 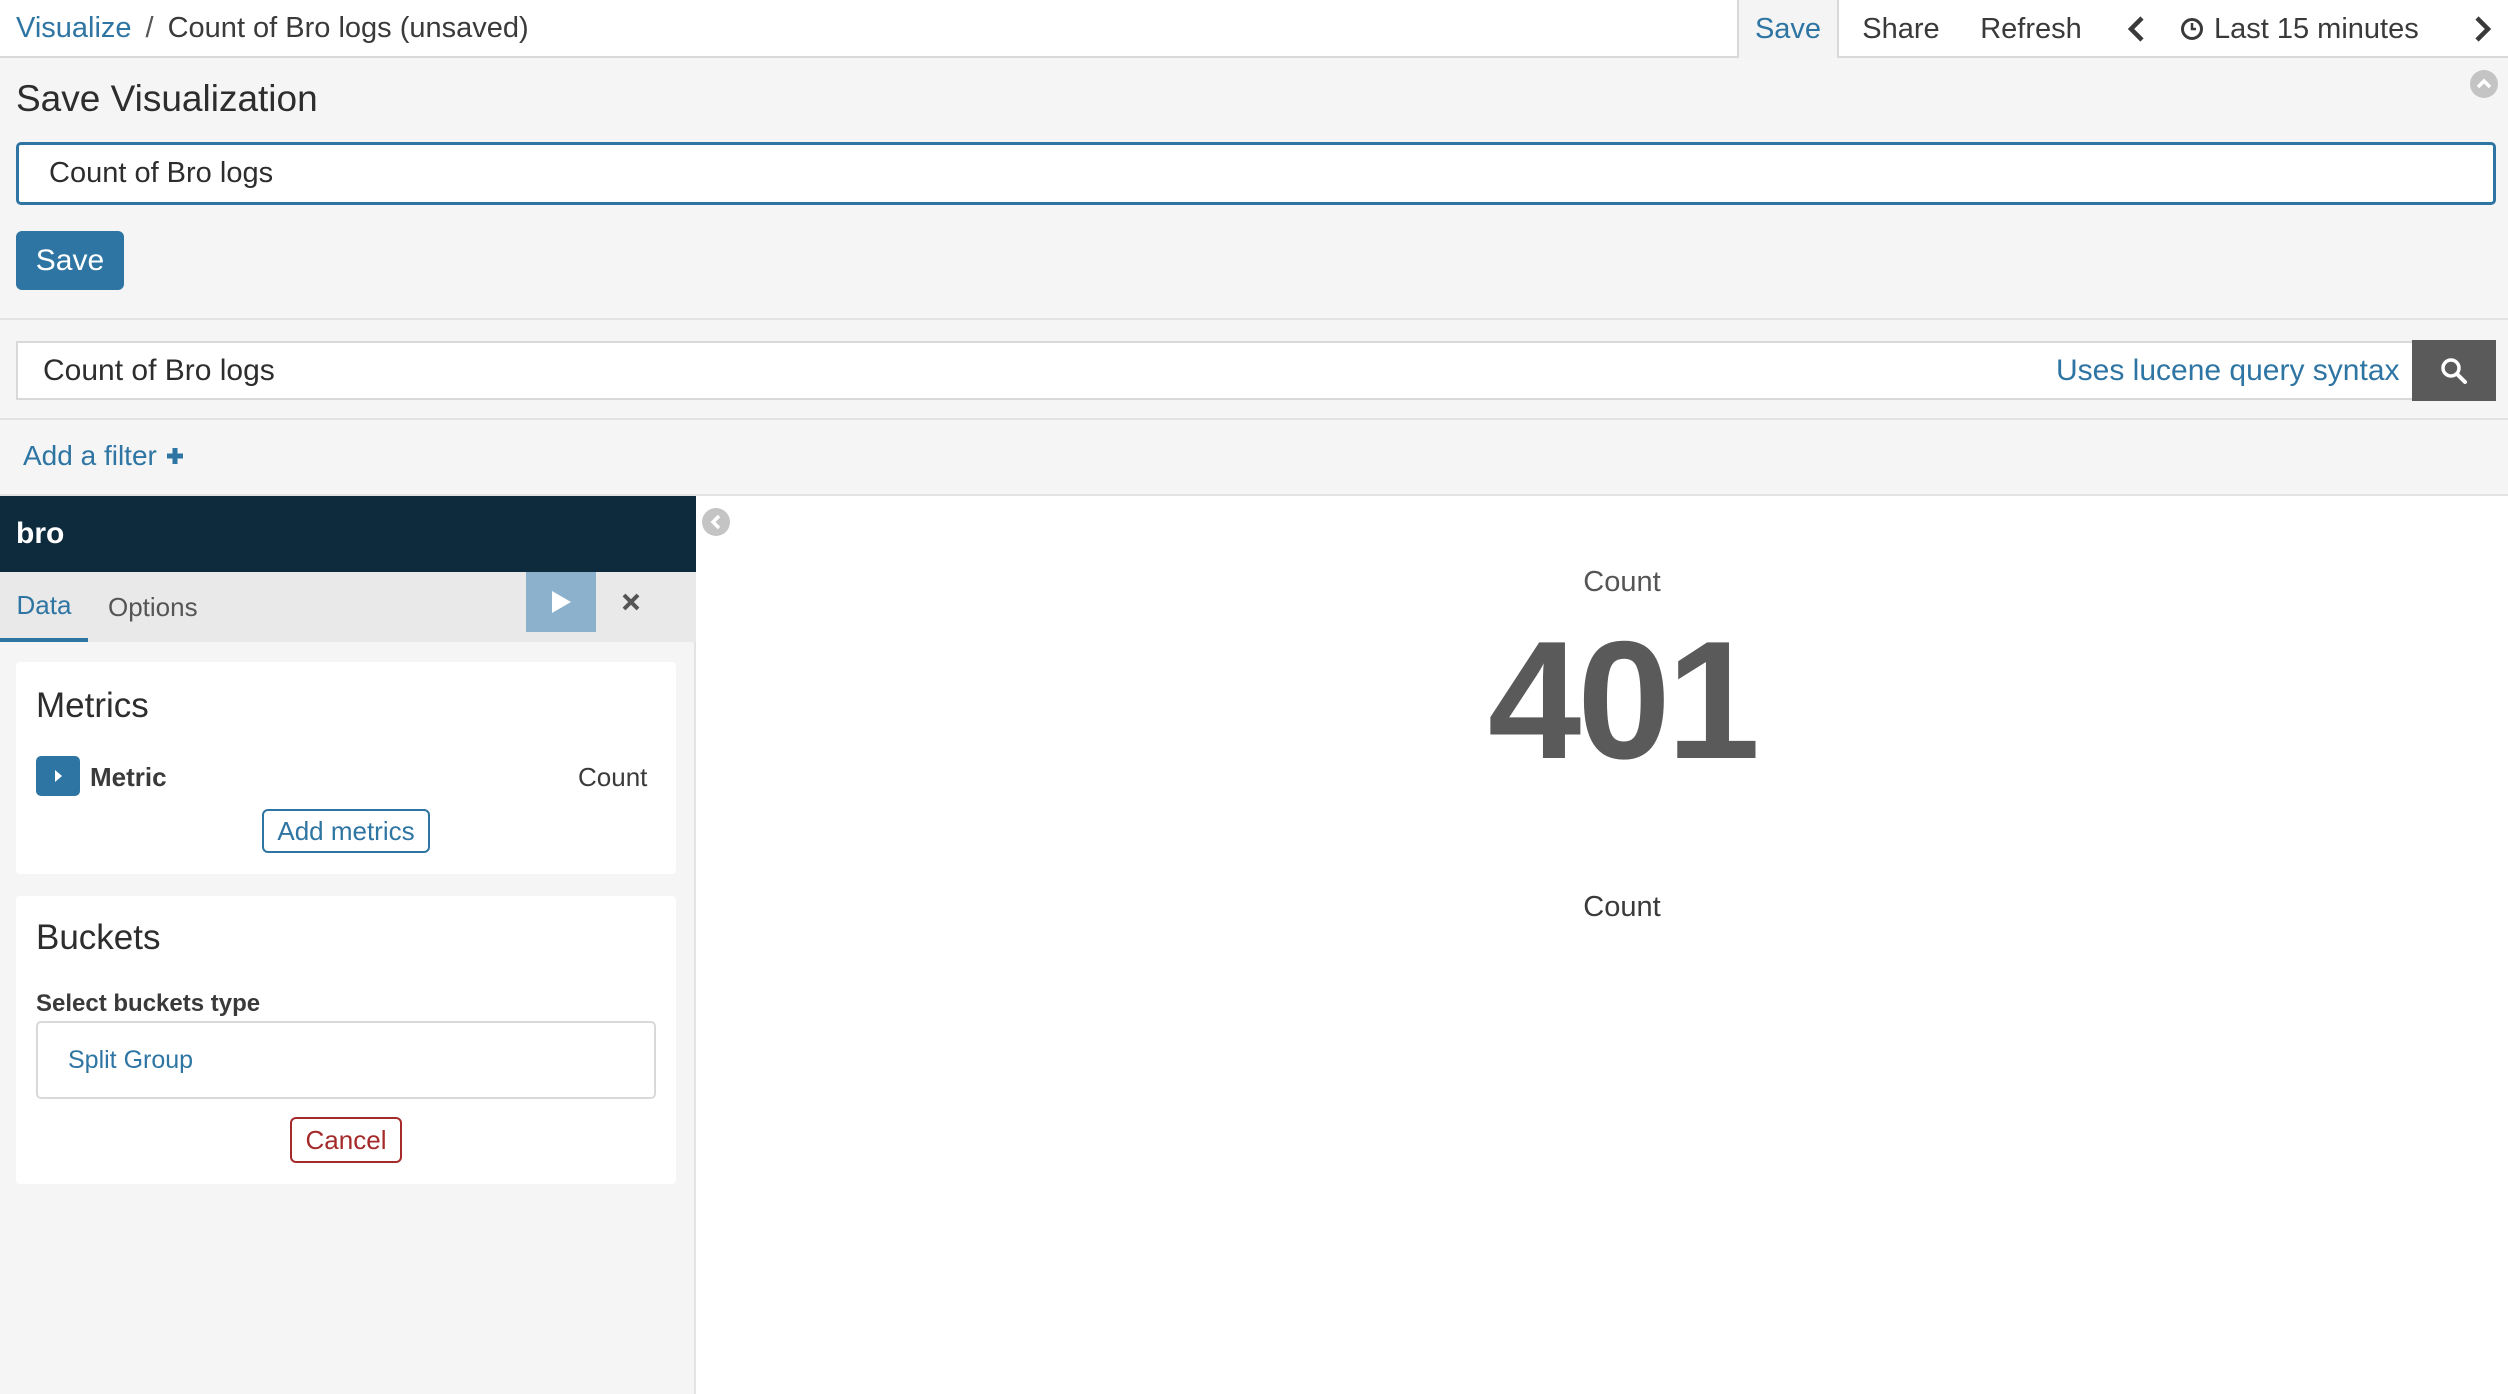 I want to click on collapse-up-icon, so click(x=2484, y=84).